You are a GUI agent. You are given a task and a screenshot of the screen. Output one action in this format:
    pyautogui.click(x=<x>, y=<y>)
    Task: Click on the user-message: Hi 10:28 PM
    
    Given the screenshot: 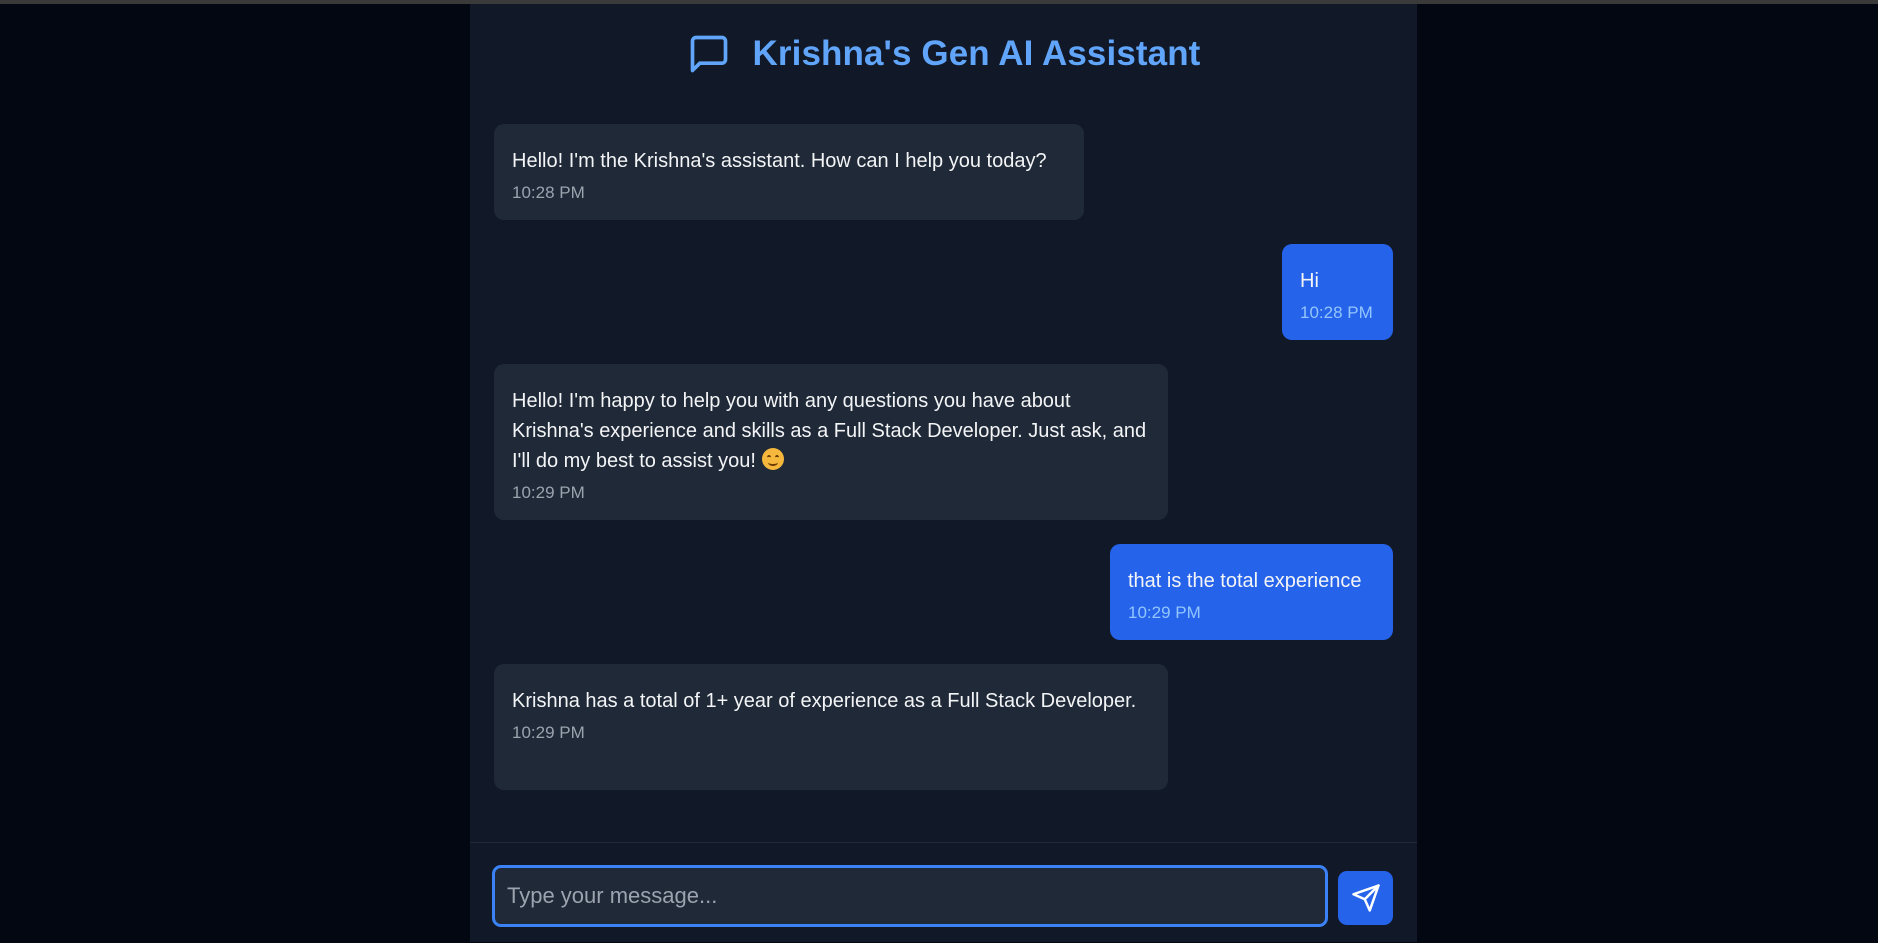 What is the action you would take?
    pyautogui.click(x=1337, y=292)
    